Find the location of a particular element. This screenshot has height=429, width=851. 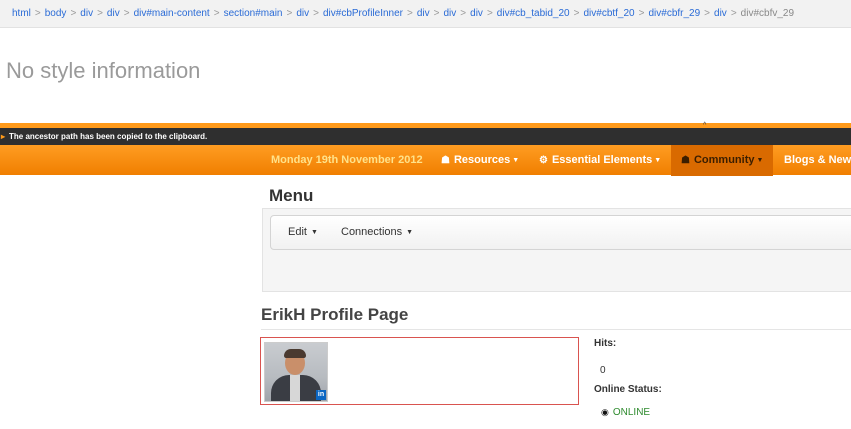

nav-item-essential-elements: ⚙ Essential Elements ▼ is located at coordinates (600, 160).